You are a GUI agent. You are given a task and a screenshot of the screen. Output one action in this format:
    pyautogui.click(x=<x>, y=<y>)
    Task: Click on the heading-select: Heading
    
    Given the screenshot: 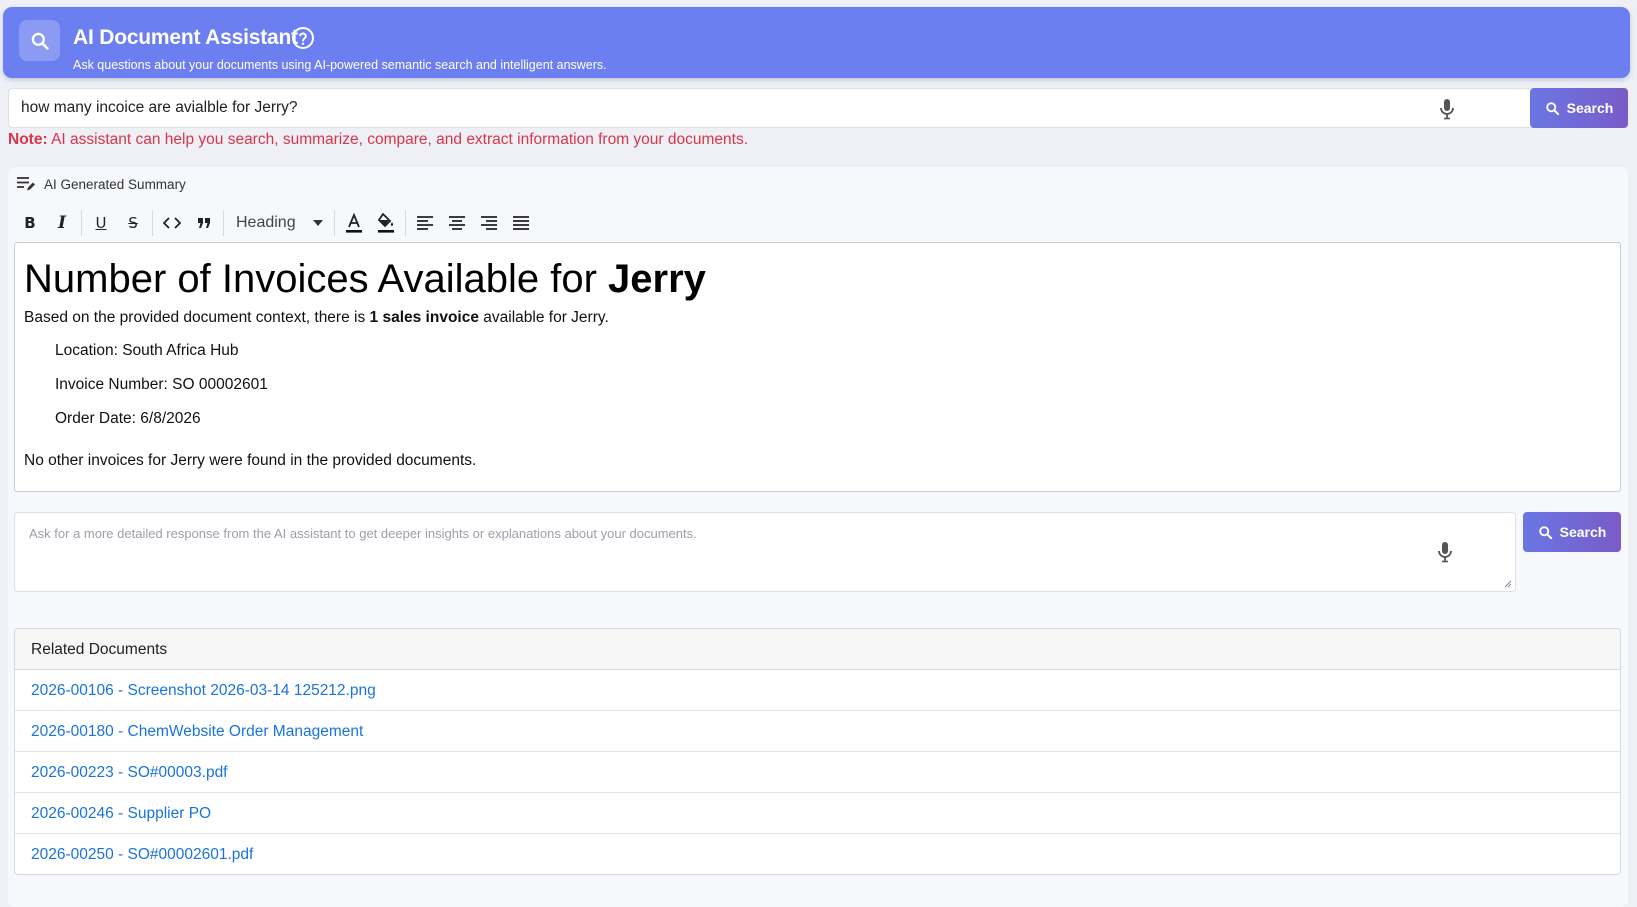 What is the action you would take?
    pyautogui.click(x=279, y=223)
    